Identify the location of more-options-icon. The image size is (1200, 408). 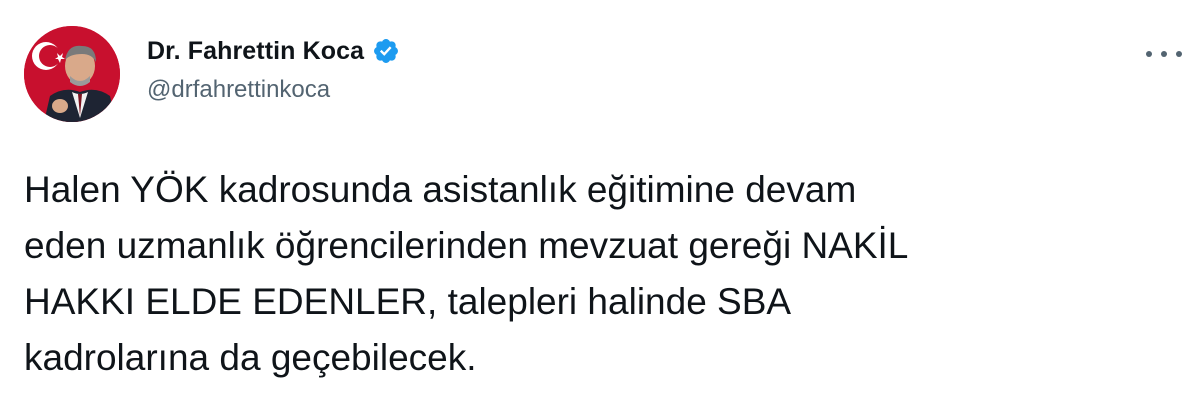
(1164, 54).